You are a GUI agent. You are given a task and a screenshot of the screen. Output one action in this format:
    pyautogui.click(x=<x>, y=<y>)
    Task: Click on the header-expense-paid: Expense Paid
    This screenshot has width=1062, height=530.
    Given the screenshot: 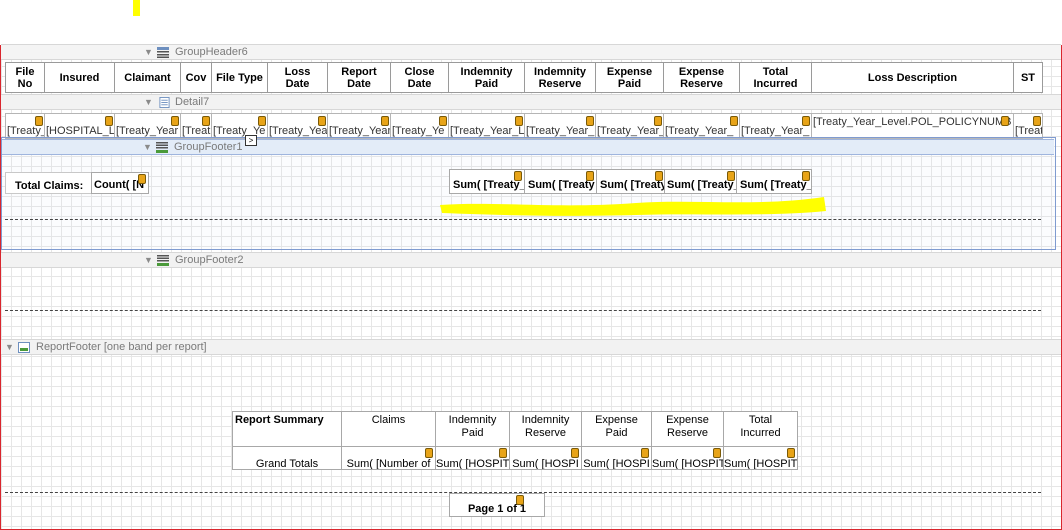 What is the action you would take?
    pyautogui.click(x=629, y=77)
    